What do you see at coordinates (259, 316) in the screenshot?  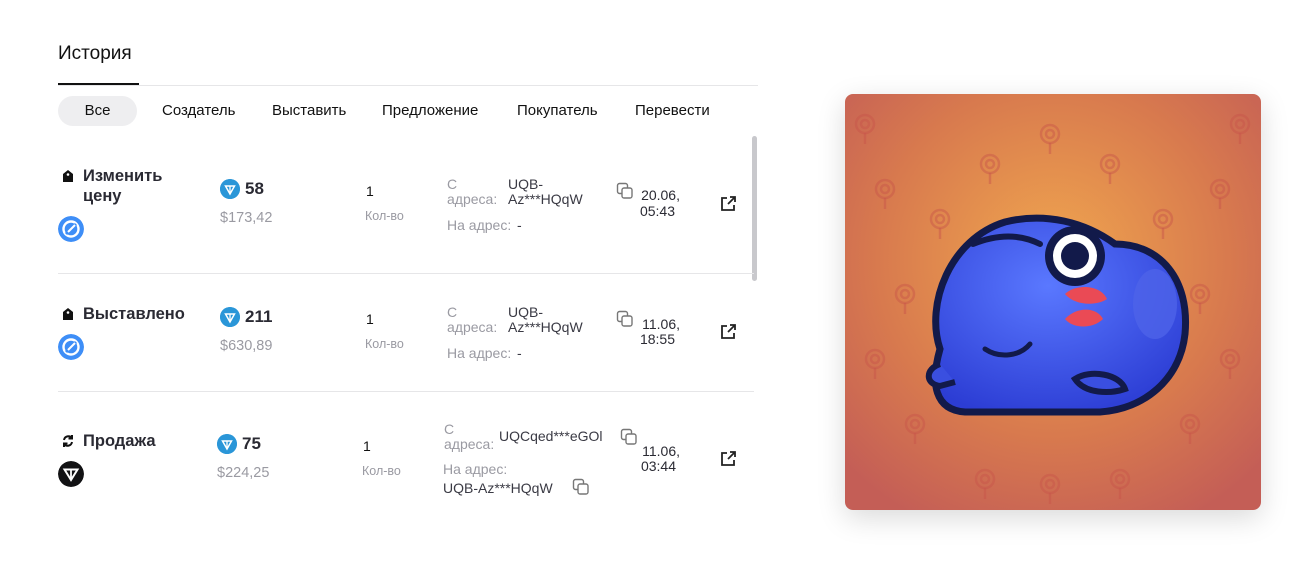 I see `price-value: 211` at bounding box center [259, 316].